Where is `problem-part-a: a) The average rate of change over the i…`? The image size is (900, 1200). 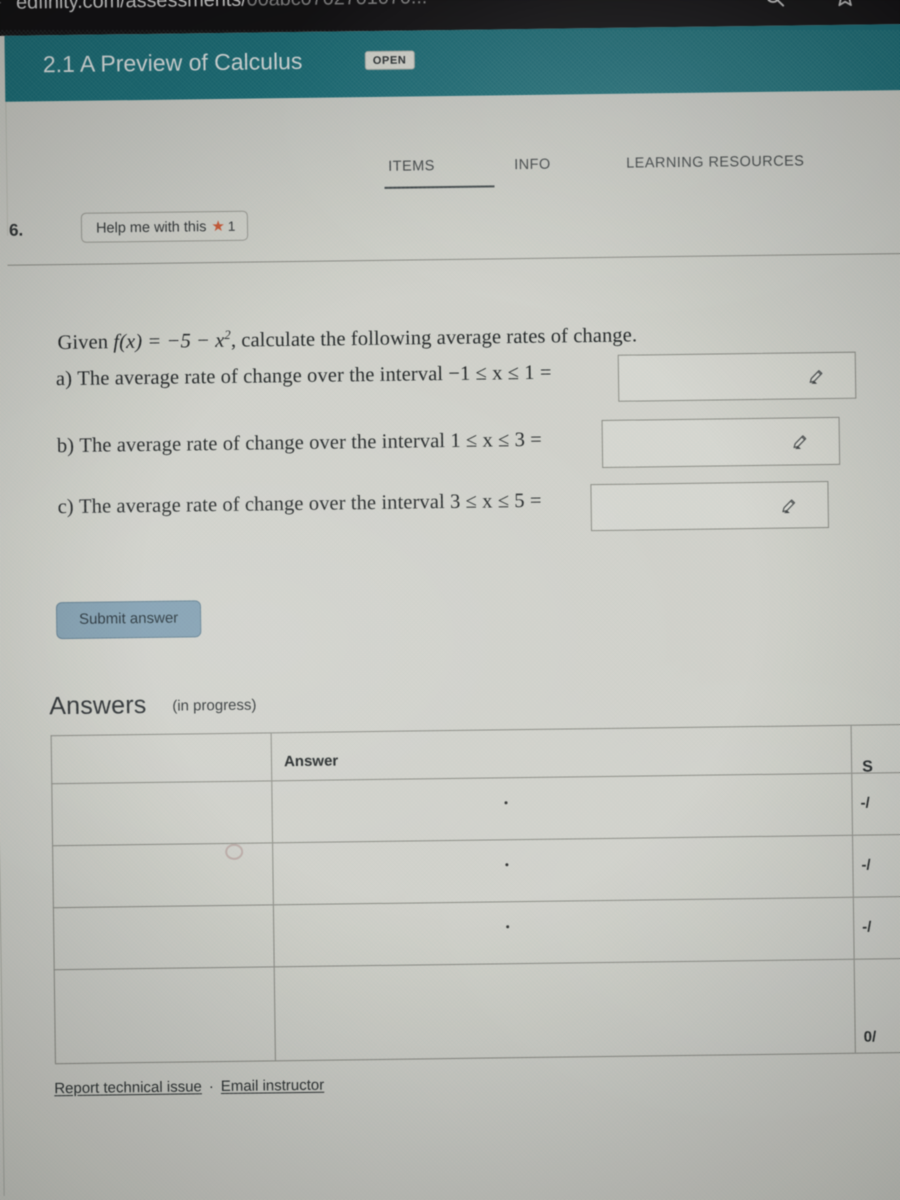
problem-part-a: a) The average rate of change over the i… is located at coordinates (304, 376).